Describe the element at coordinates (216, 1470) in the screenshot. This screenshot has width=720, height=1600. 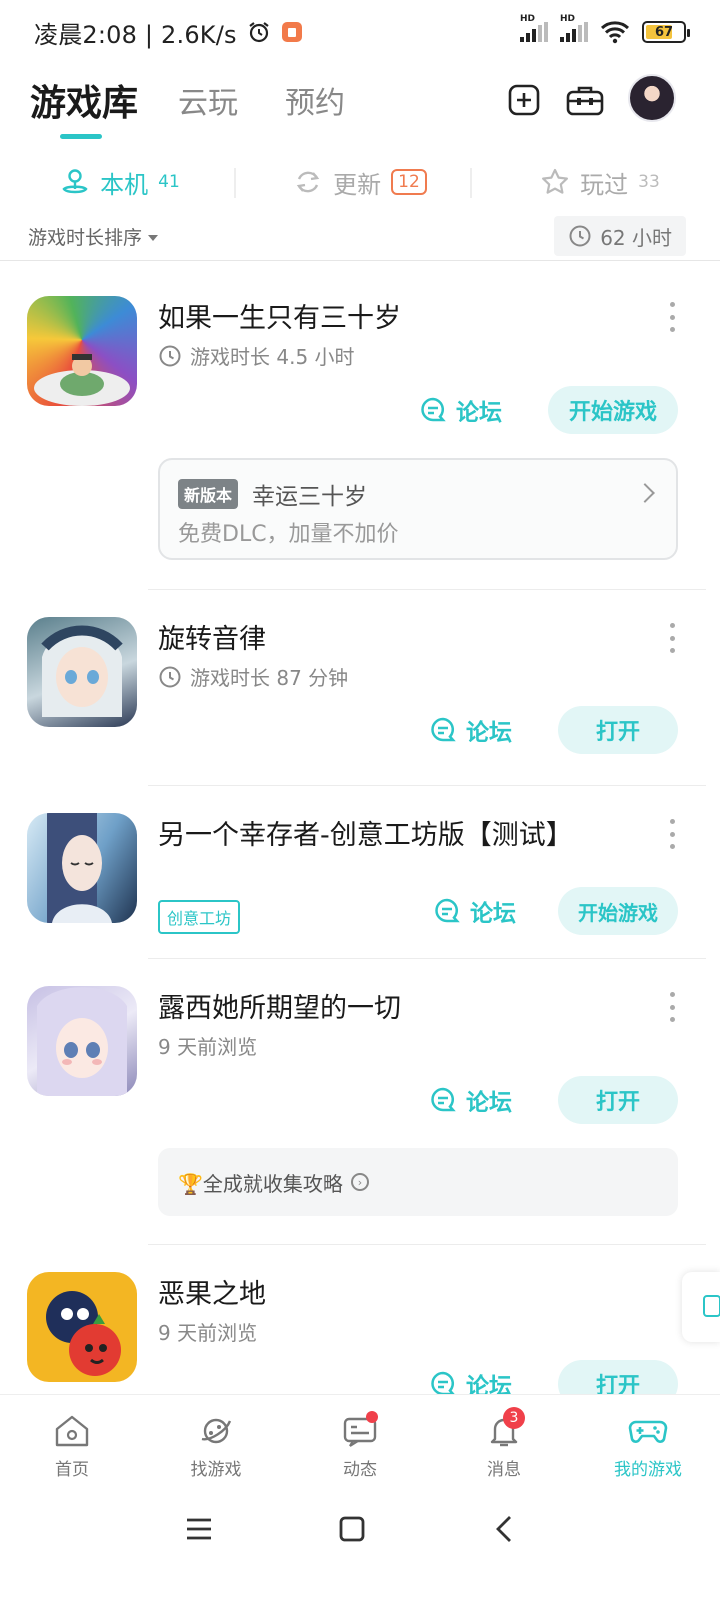
I see `nav-find-games-label: 找游戏` at that location.